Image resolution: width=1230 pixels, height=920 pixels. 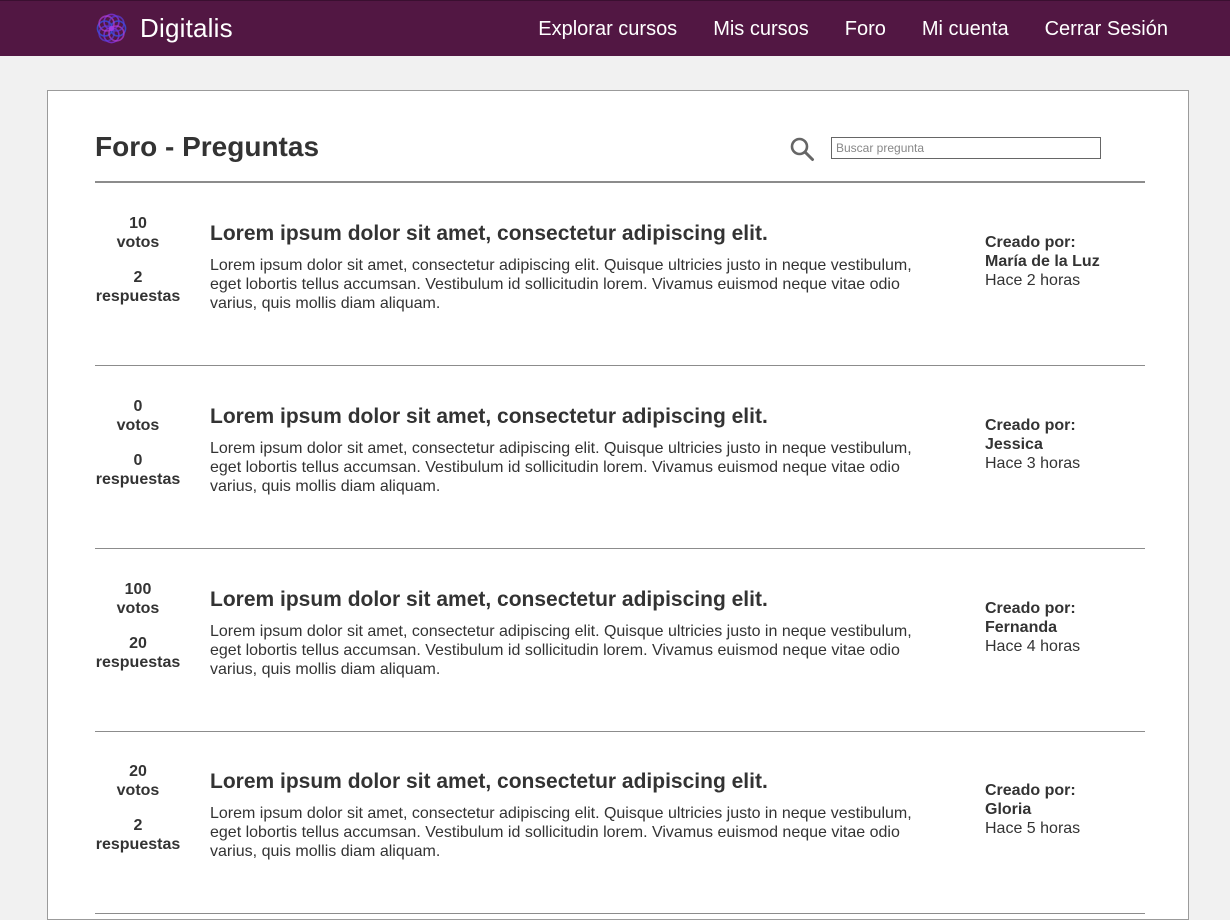 What do you see at coordinates (138, 771) in the screenshot?
I see `votes-value: 20` at bounding box center [138, 771].